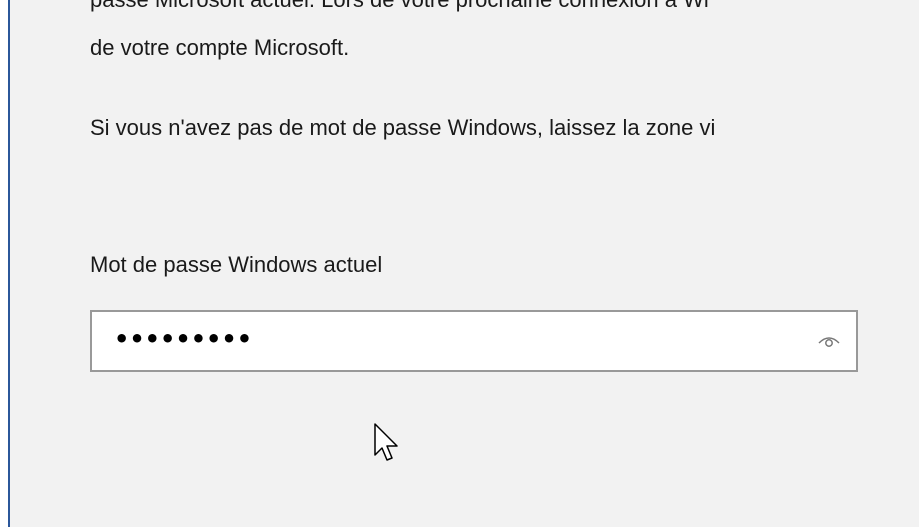 The height and width of the screenshot is (527, 919). What do you see at coordinates (236, 264) in the screenshot?
I see `current-password-label: Mot de passe Windows actuel` at bounding box center [236, 264].